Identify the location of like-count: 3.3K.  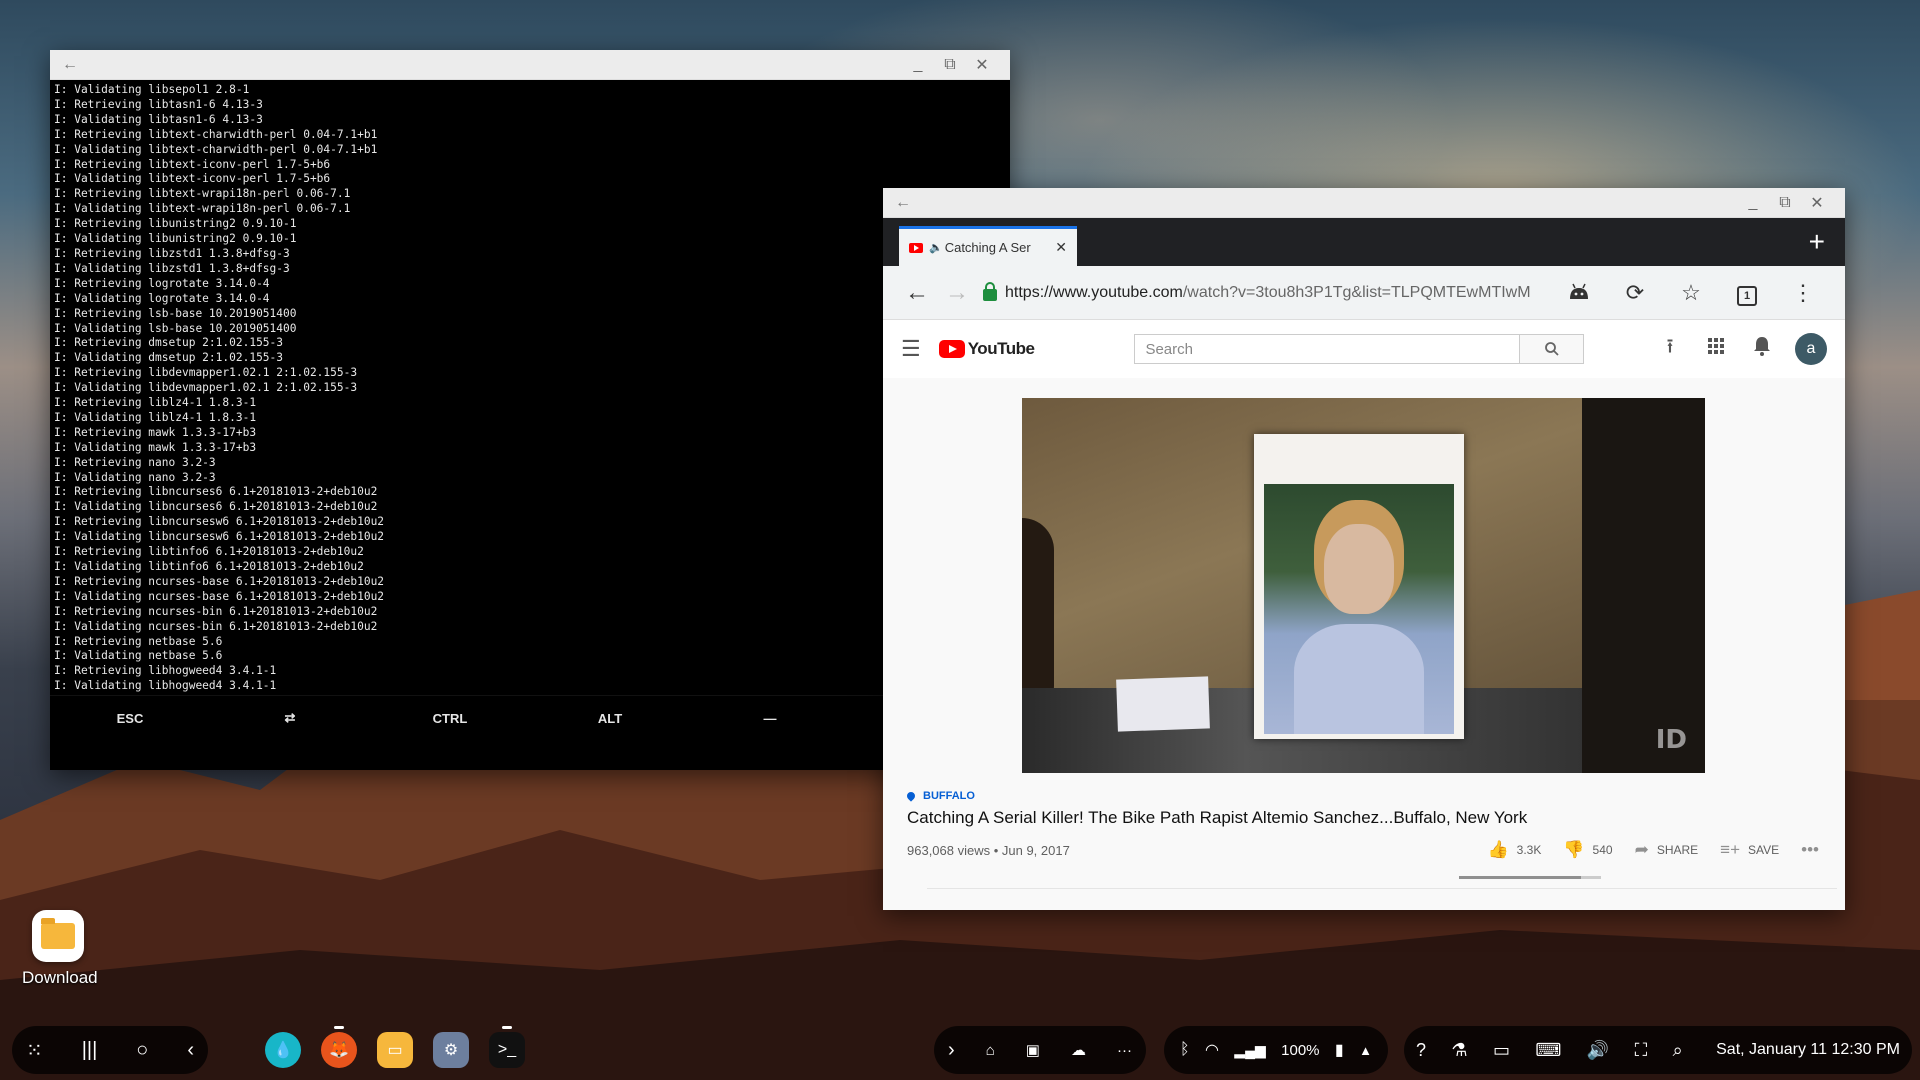
(1529, 850).